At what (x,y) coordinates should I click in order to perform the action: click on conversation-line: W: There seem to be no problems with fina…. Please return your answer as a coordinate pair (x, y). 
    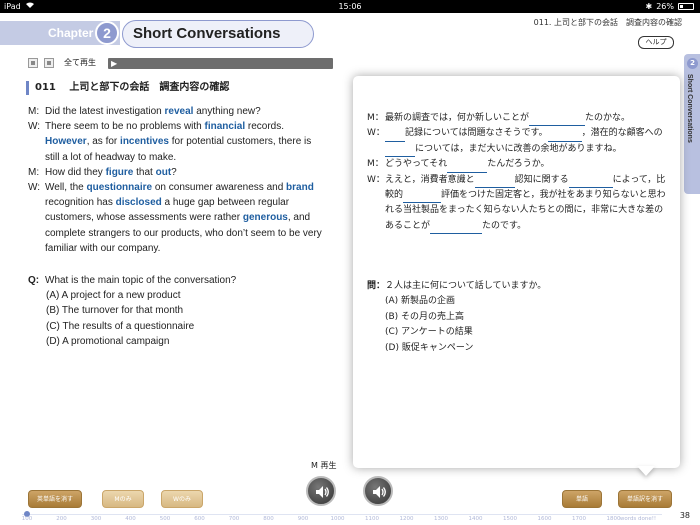
    Looking at the image, I should click on (178, 142).